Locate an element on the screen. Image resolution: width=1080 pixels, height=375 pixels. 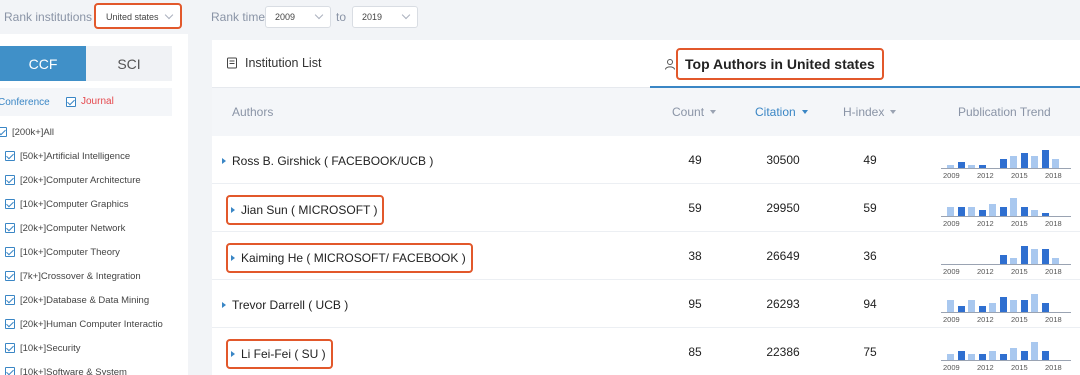
from-year-value: 2009 is located at coordinates (285, 17).